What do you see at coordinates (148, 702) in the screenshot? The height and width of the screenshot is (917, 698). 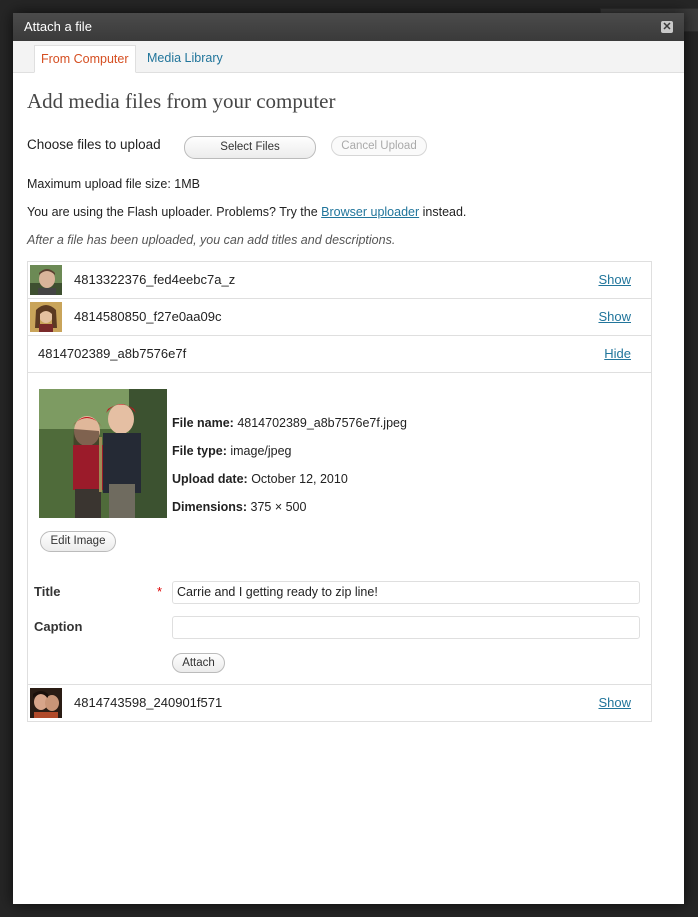 I see `file-name: 4814743598_240901f571` at bounding box center [148, 702].